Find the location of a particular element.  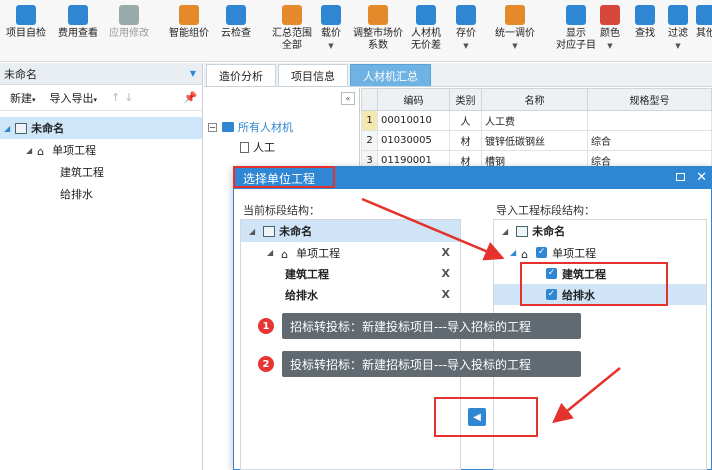

column-header: 类别 is located at coordinates (465, 99).